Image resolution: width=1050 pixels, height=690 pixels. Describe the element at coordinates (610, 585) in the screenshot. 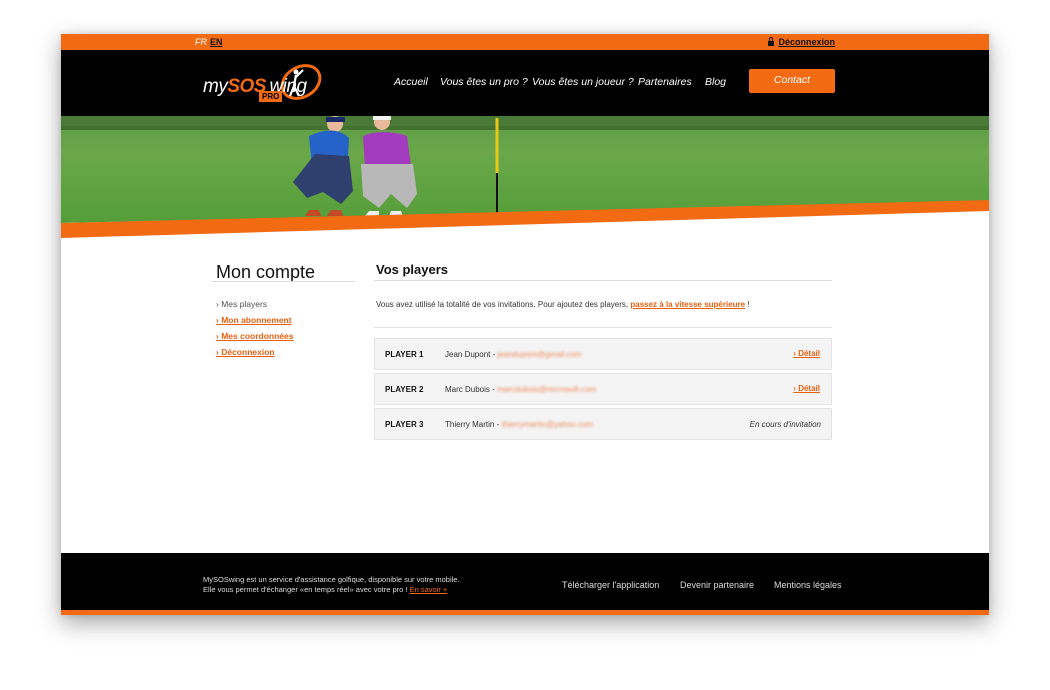

I see `footer-link-download: Télécharger l'application` at that location.